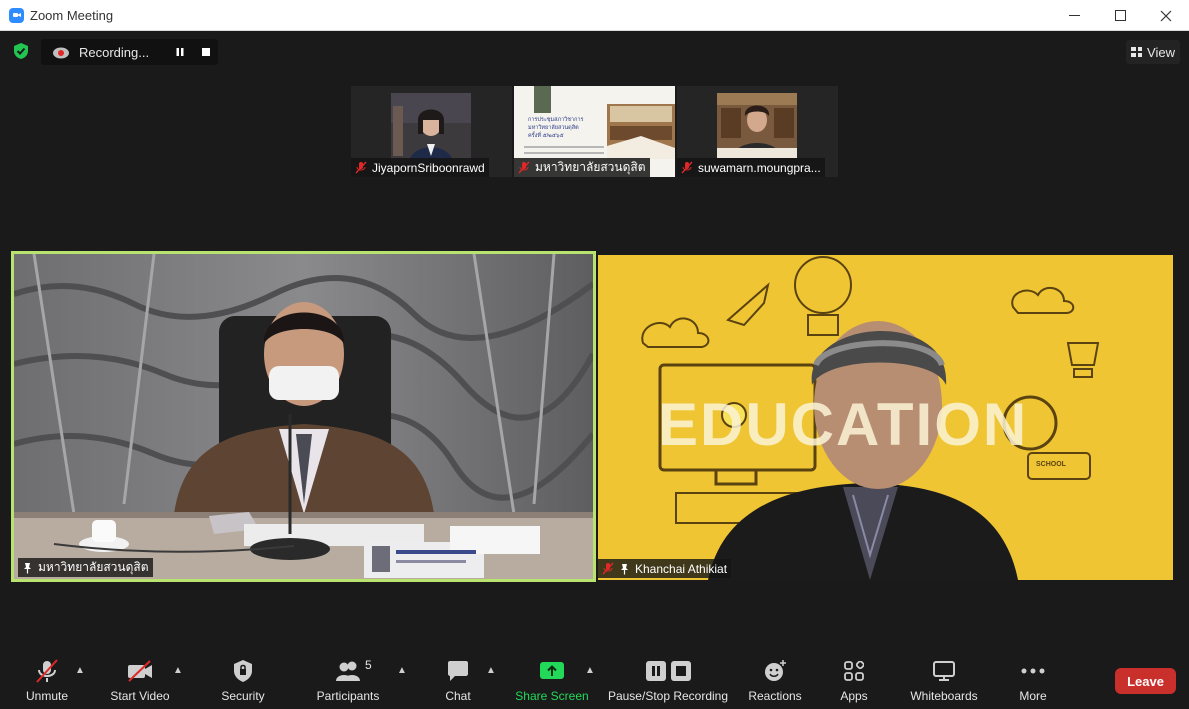  I want to click on slide-line: มหาวิทยาลัยสวนดุสิต, so click(553, 128).